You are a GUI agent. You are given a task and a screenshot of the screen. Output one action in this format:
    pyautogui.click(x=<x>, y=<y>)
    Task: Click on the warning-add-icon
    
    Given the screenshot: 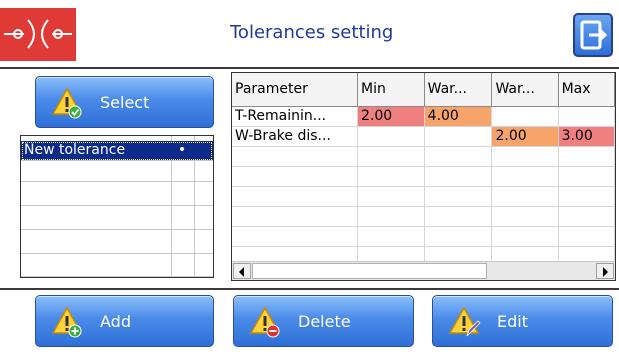 What is the action you would take?
    pyautogui.click(x=67, y=322)
    